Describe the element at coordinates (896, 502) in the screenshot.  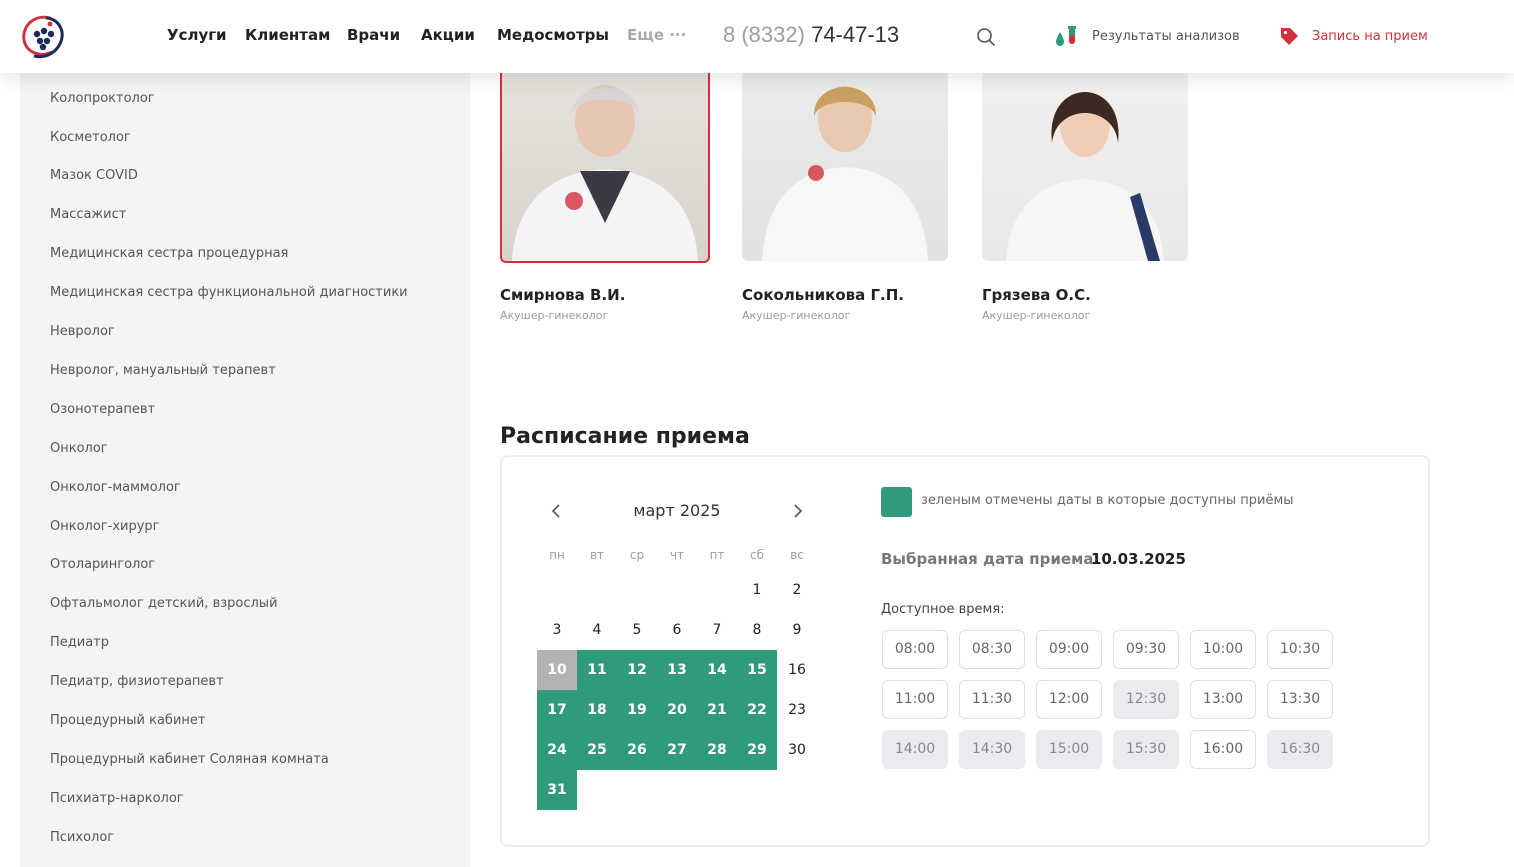
I see `legend-swatch` at that location.